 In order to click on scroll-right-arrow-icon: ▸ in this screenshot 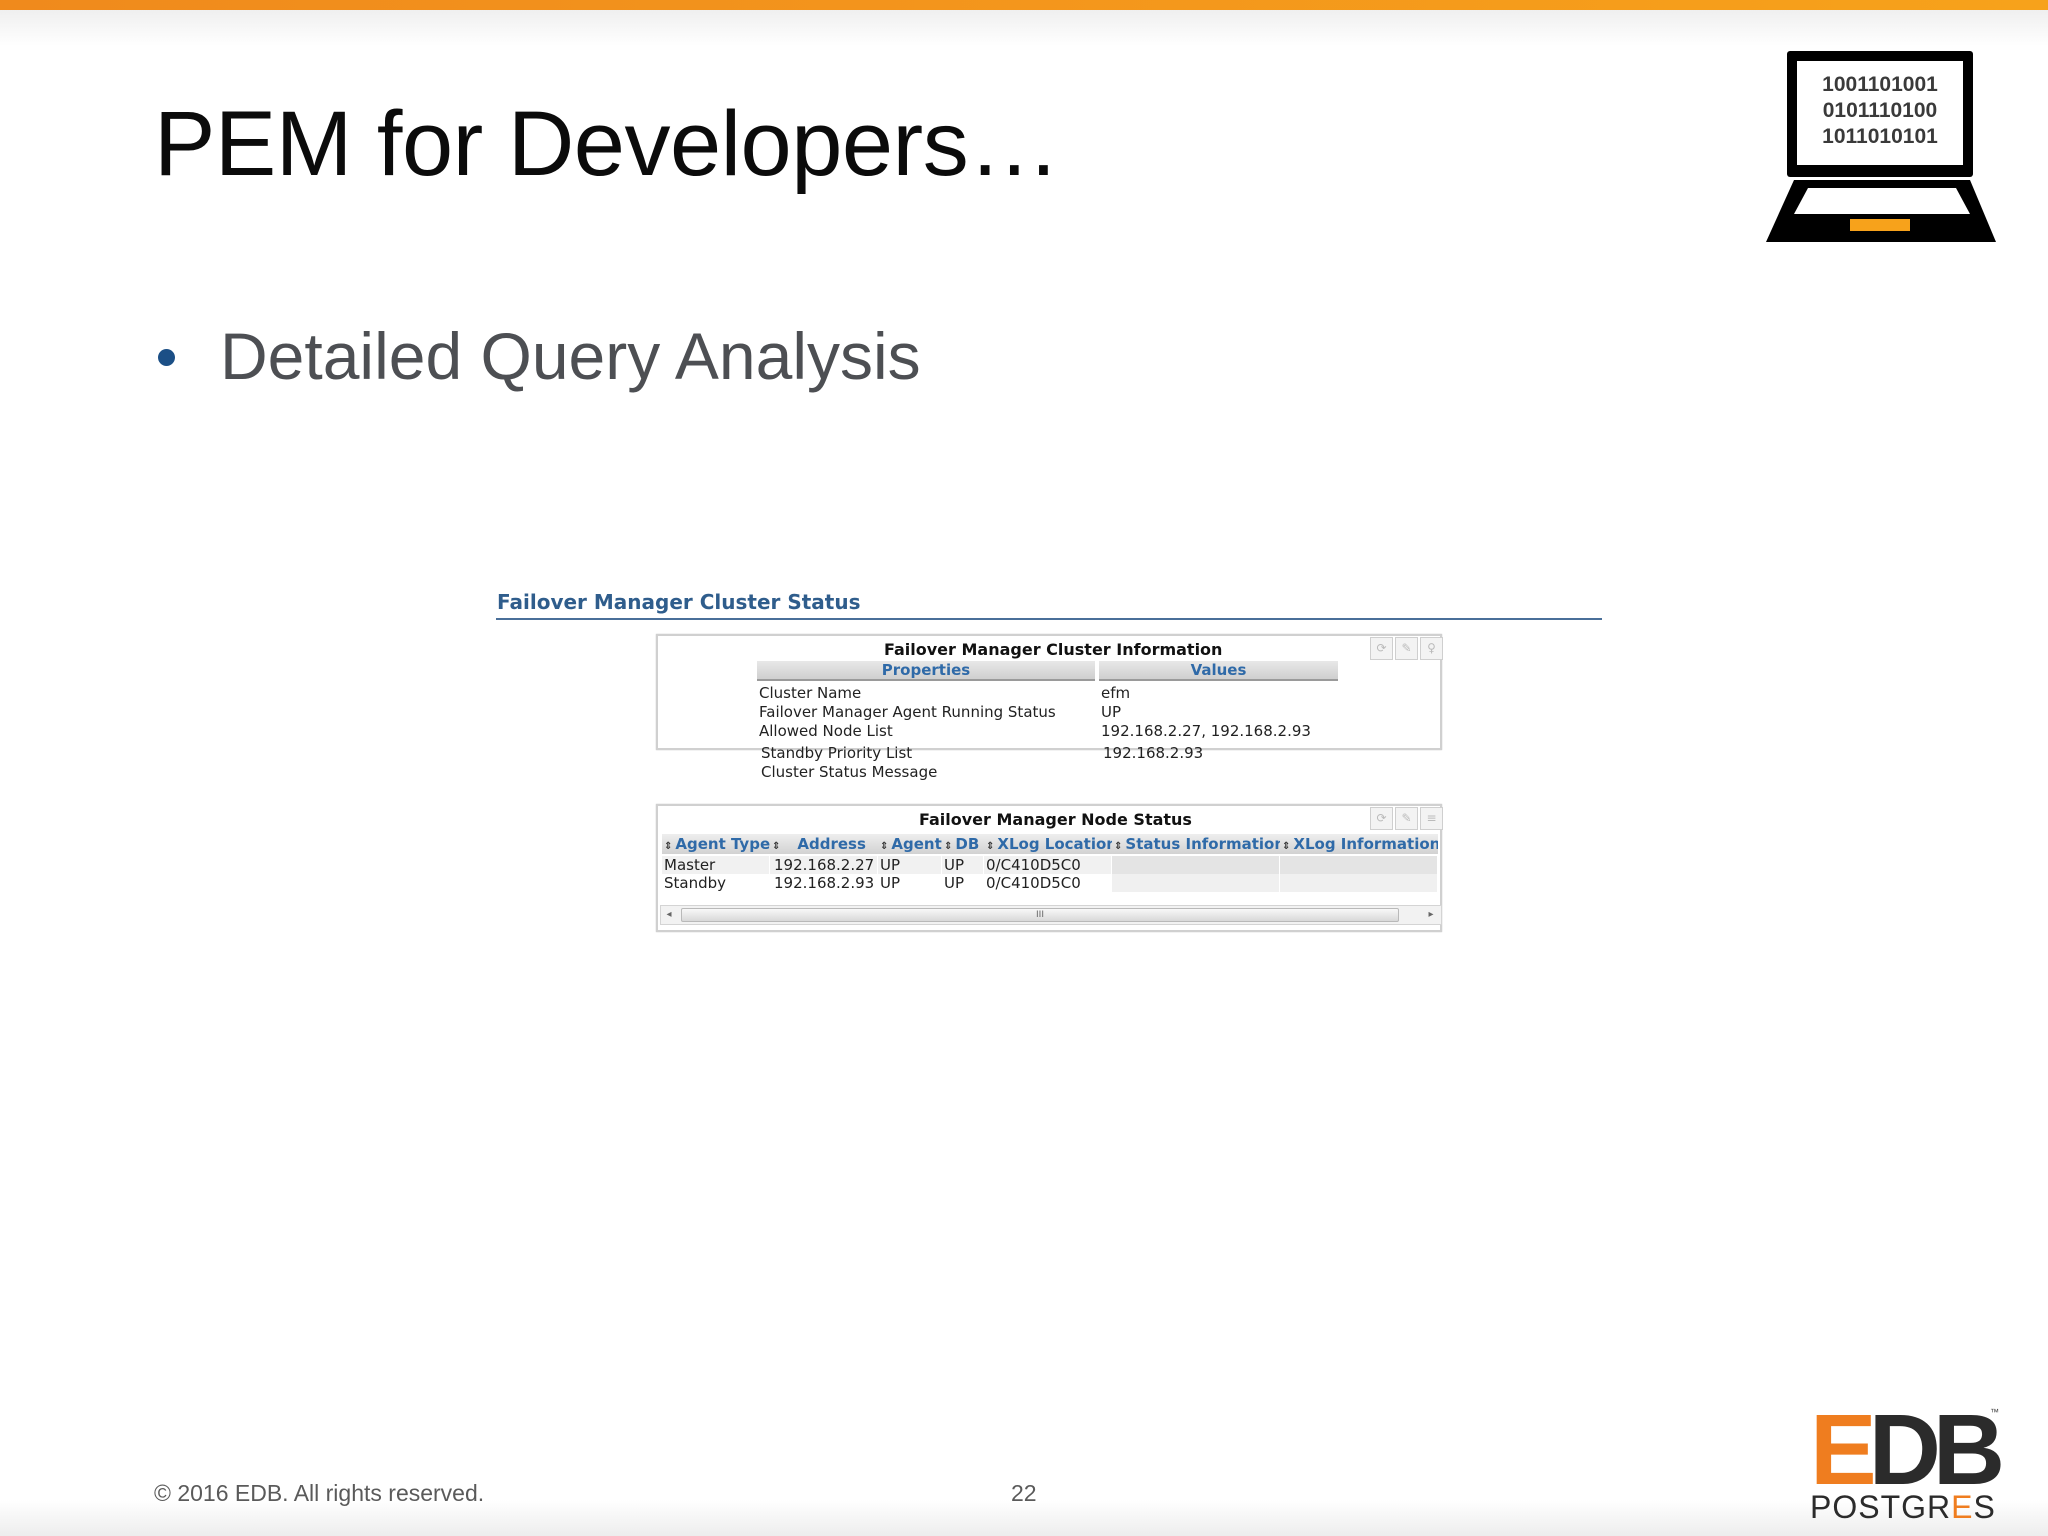, I will do `click(1431, 915)`.